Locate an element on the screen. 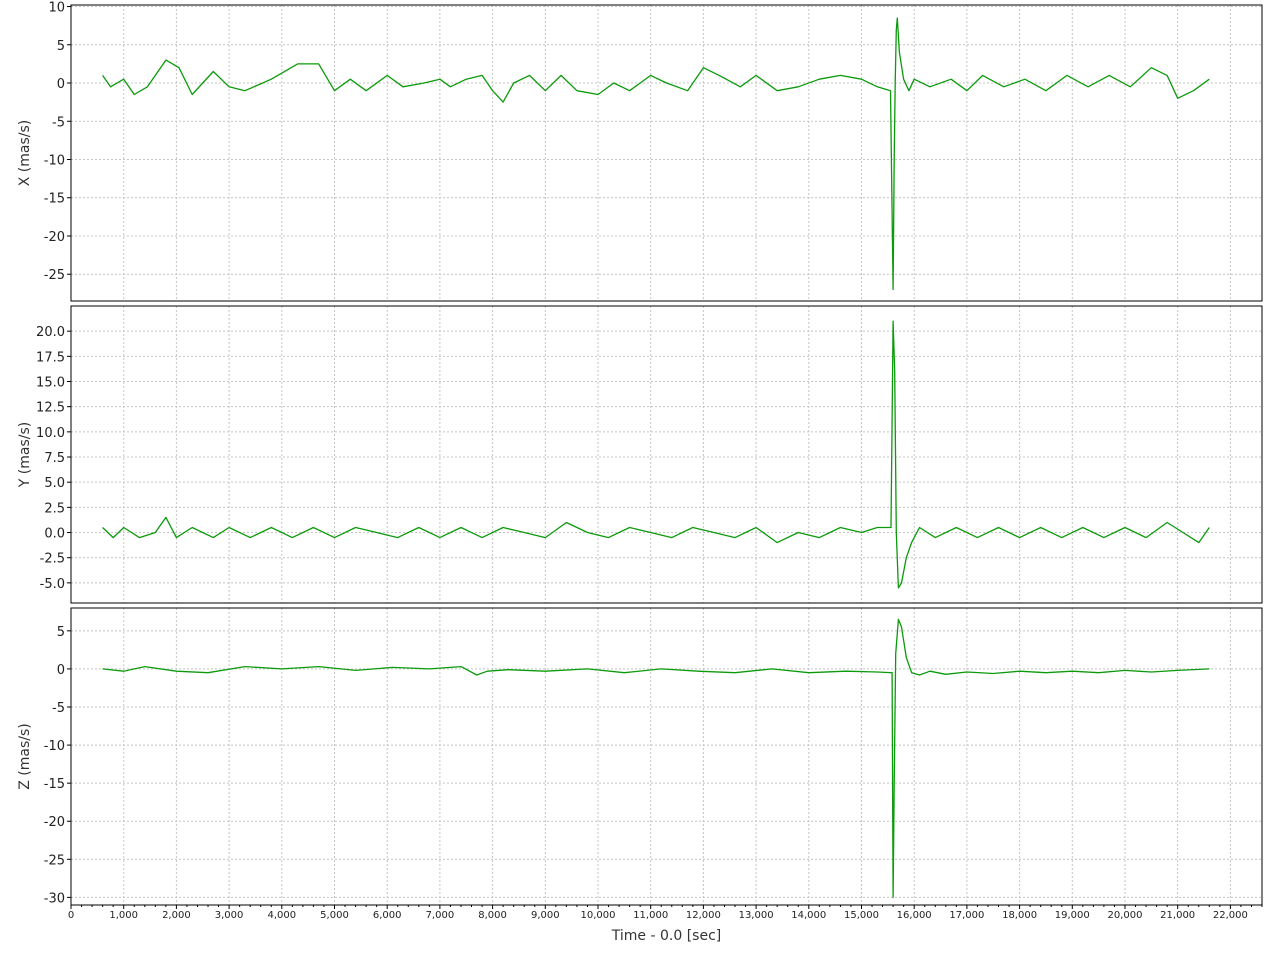 Image resolution: width=1270 pixels, height=954 pixels. panel-z-ytick-label-0: 5 is located at coordinates (61, 632).